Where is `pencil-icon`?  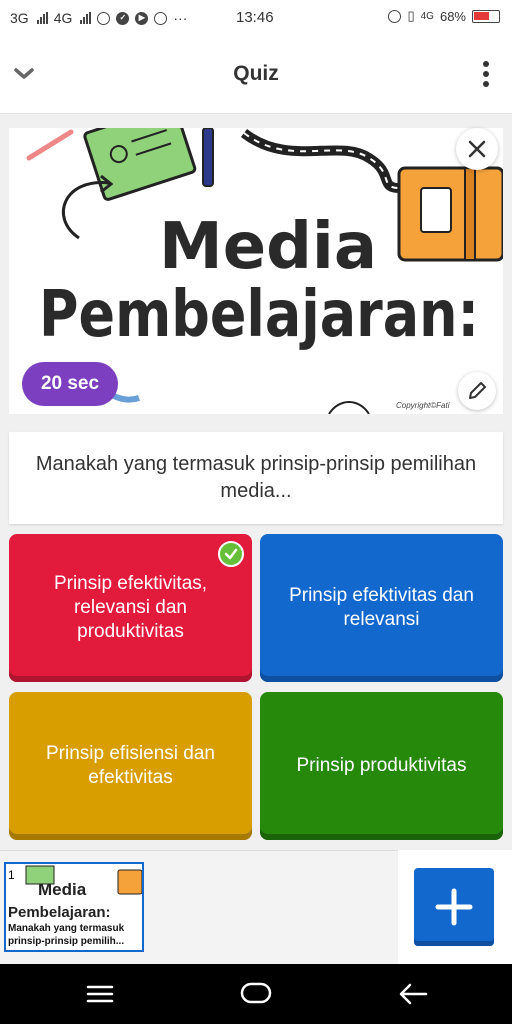
pencil-icon is located at coordinates (477, 390).